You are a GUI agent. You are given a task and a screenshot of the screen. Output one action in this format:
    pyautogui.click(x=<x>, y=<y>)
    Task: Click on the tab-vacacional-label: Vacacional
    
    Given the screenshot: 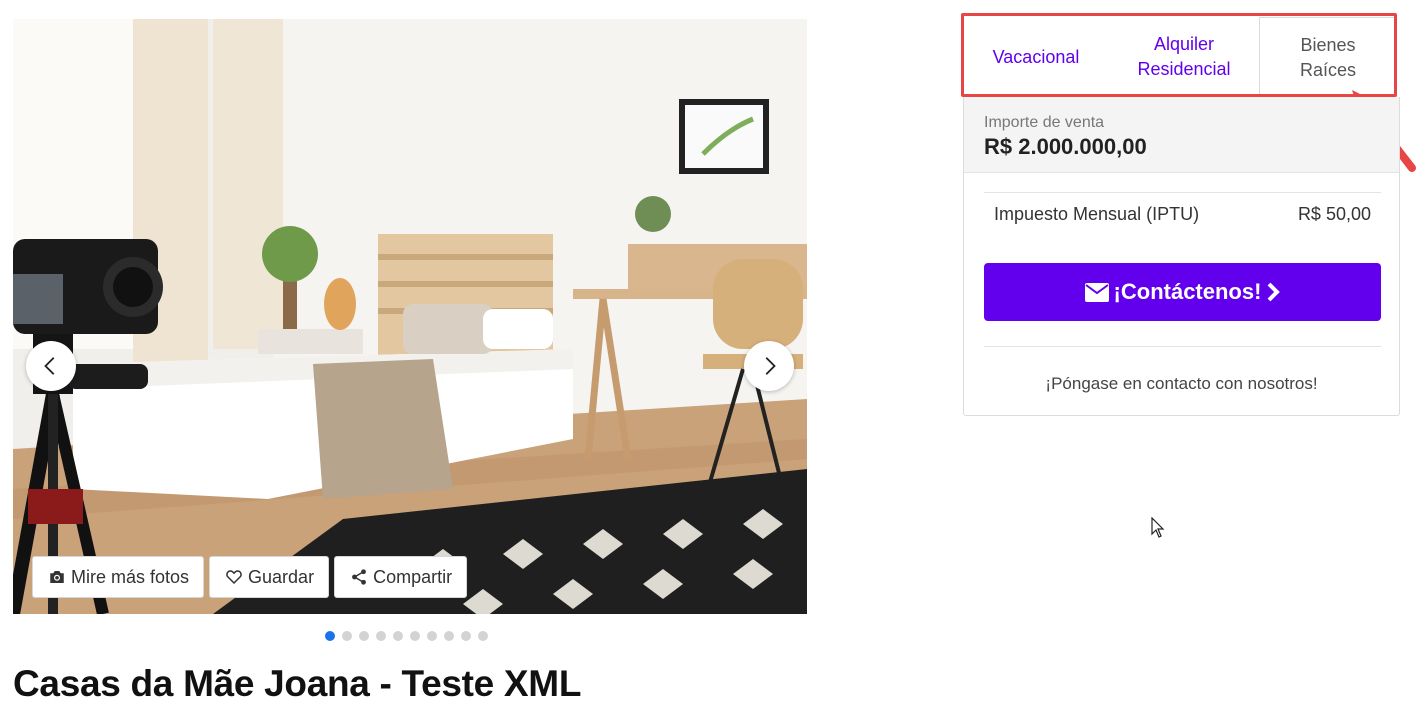 What is the action you would take?
    pyautogui.click(x=1036, y=56)
    